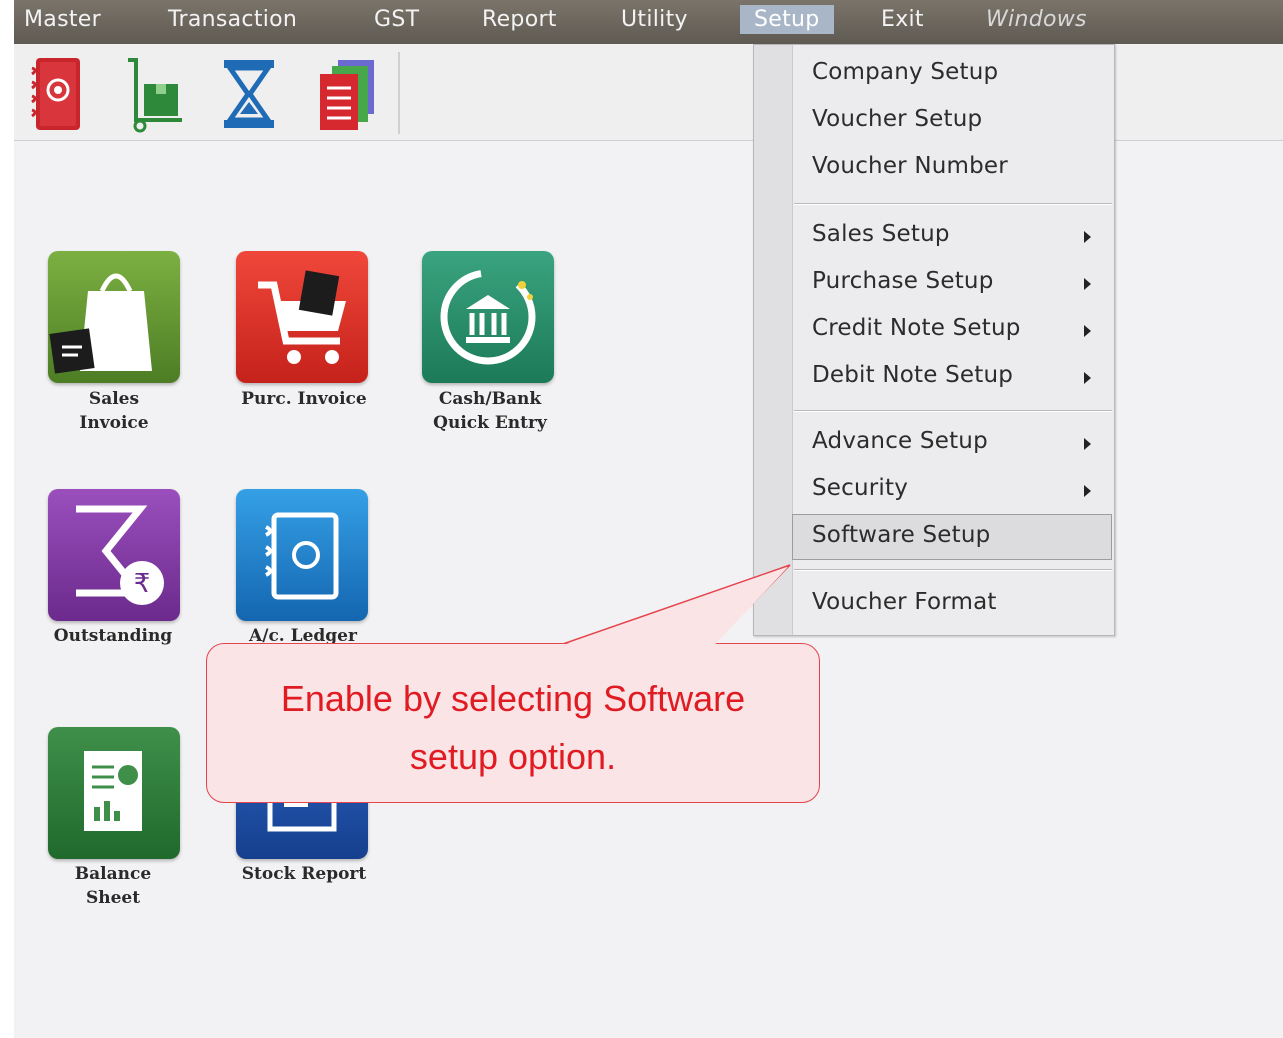 This screenshot has width=1283, height=1038. Describe the element at coordinates (513, 756) in the screenshot. I see `callout-text-line2: setup option.` at that location.